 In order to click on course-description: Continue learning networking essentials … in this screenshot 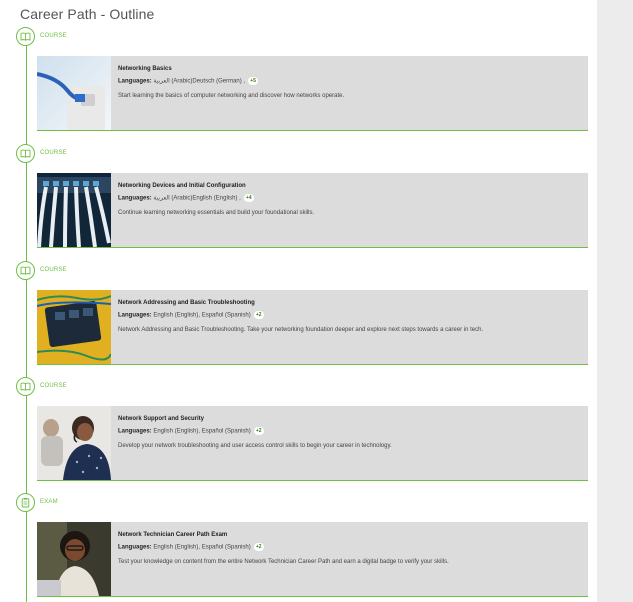, I will do `click(216, 213)`.